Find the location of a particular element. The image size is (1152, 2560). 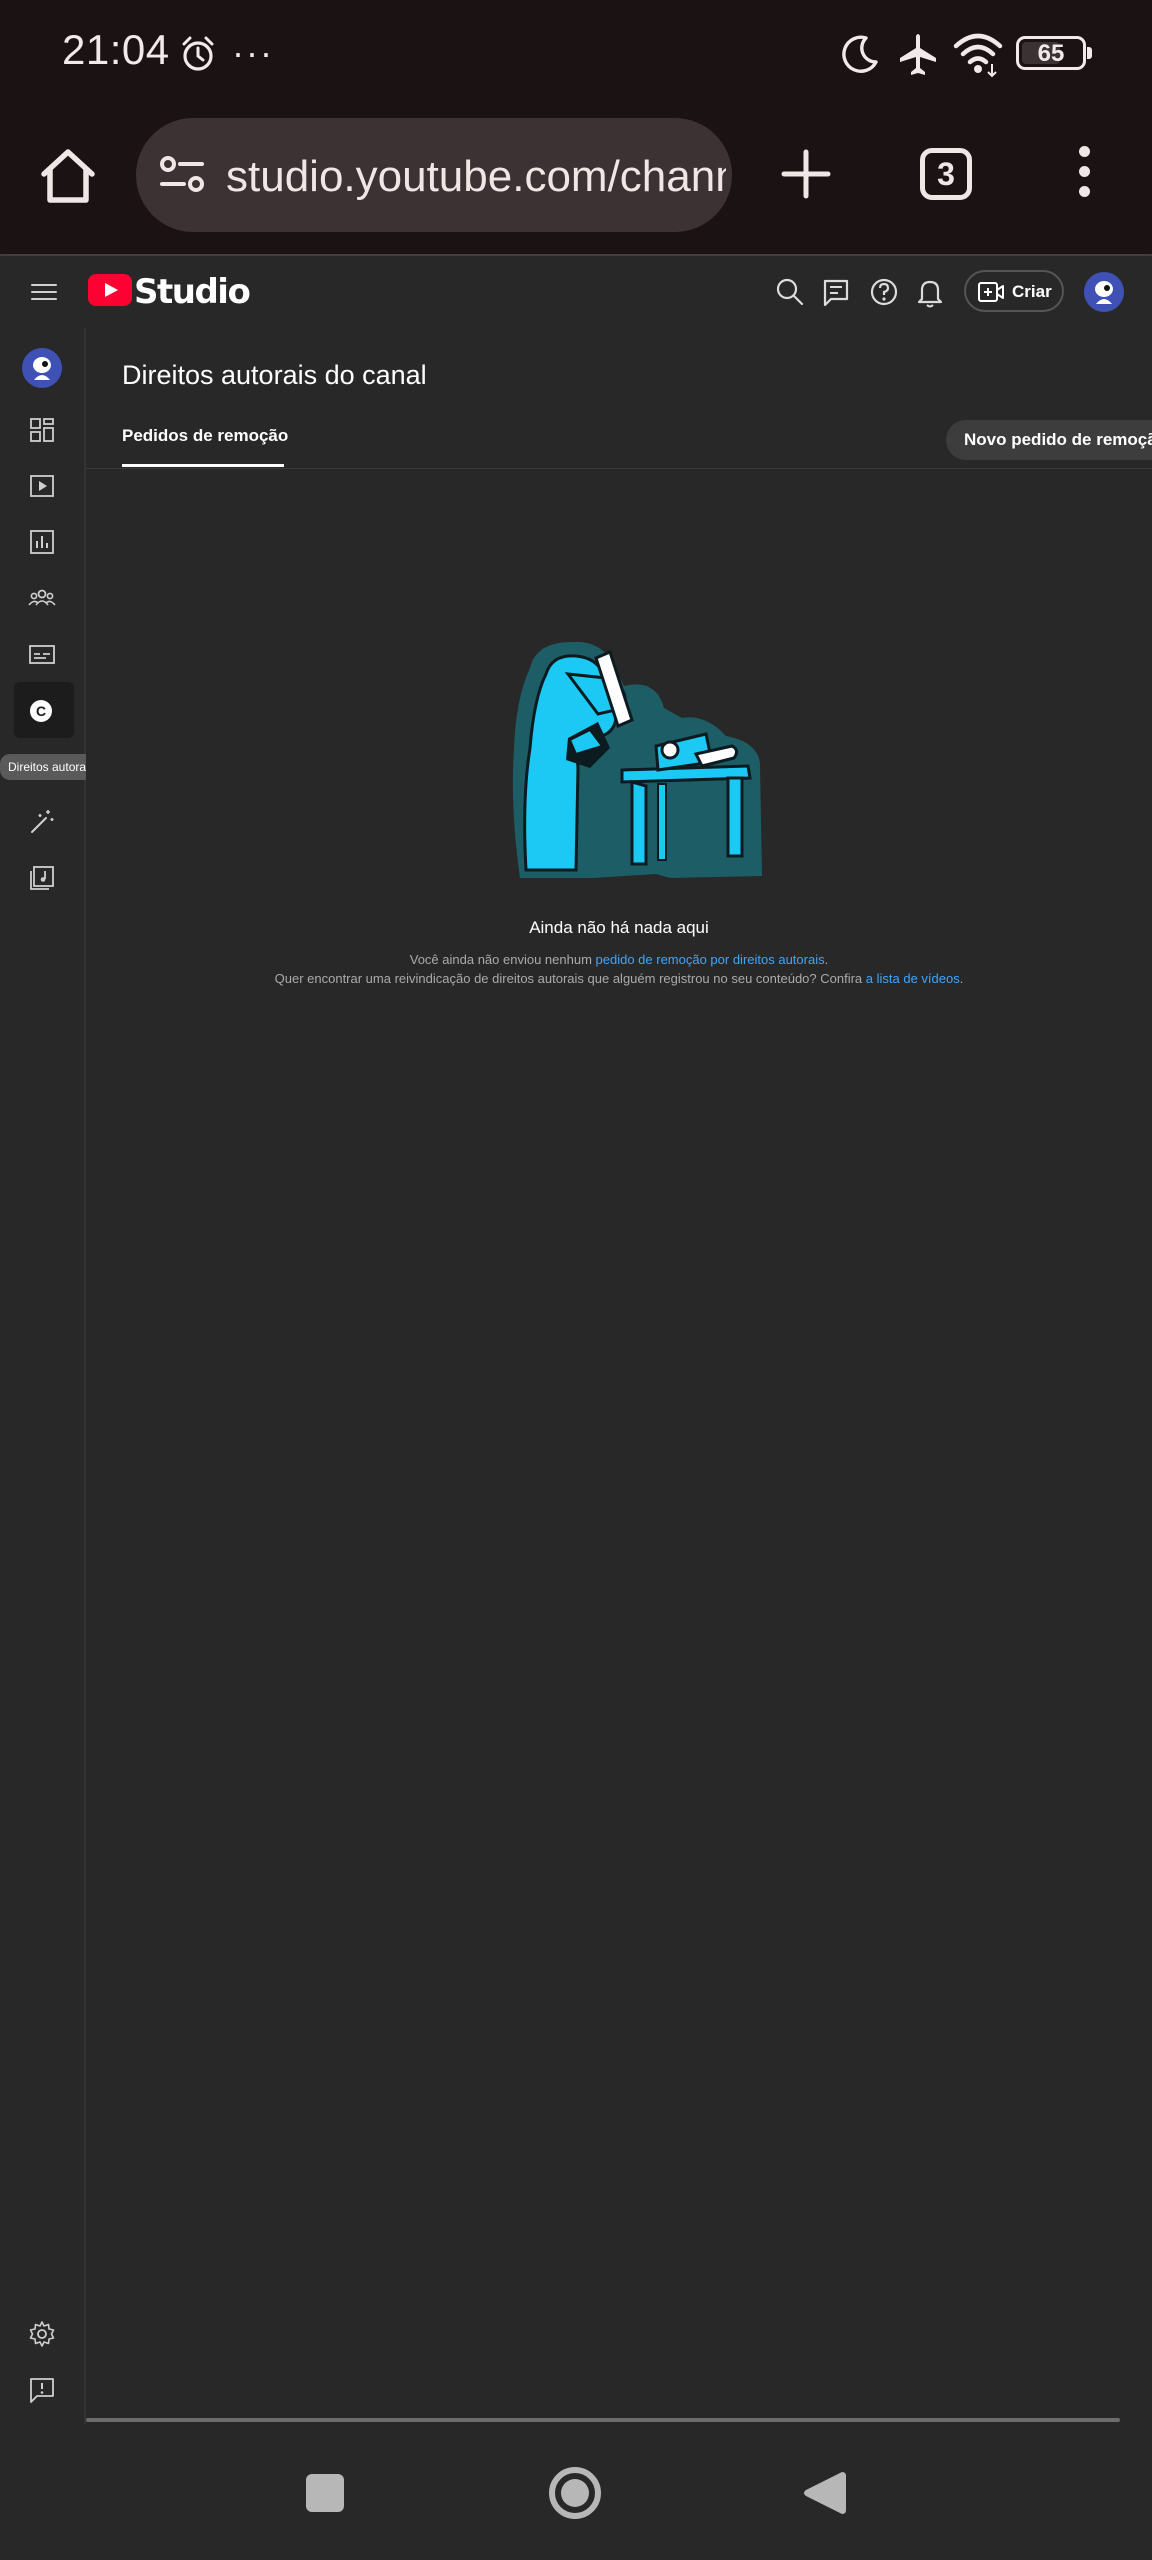

youtube-logo-icon is located at coordinates (110, 290).